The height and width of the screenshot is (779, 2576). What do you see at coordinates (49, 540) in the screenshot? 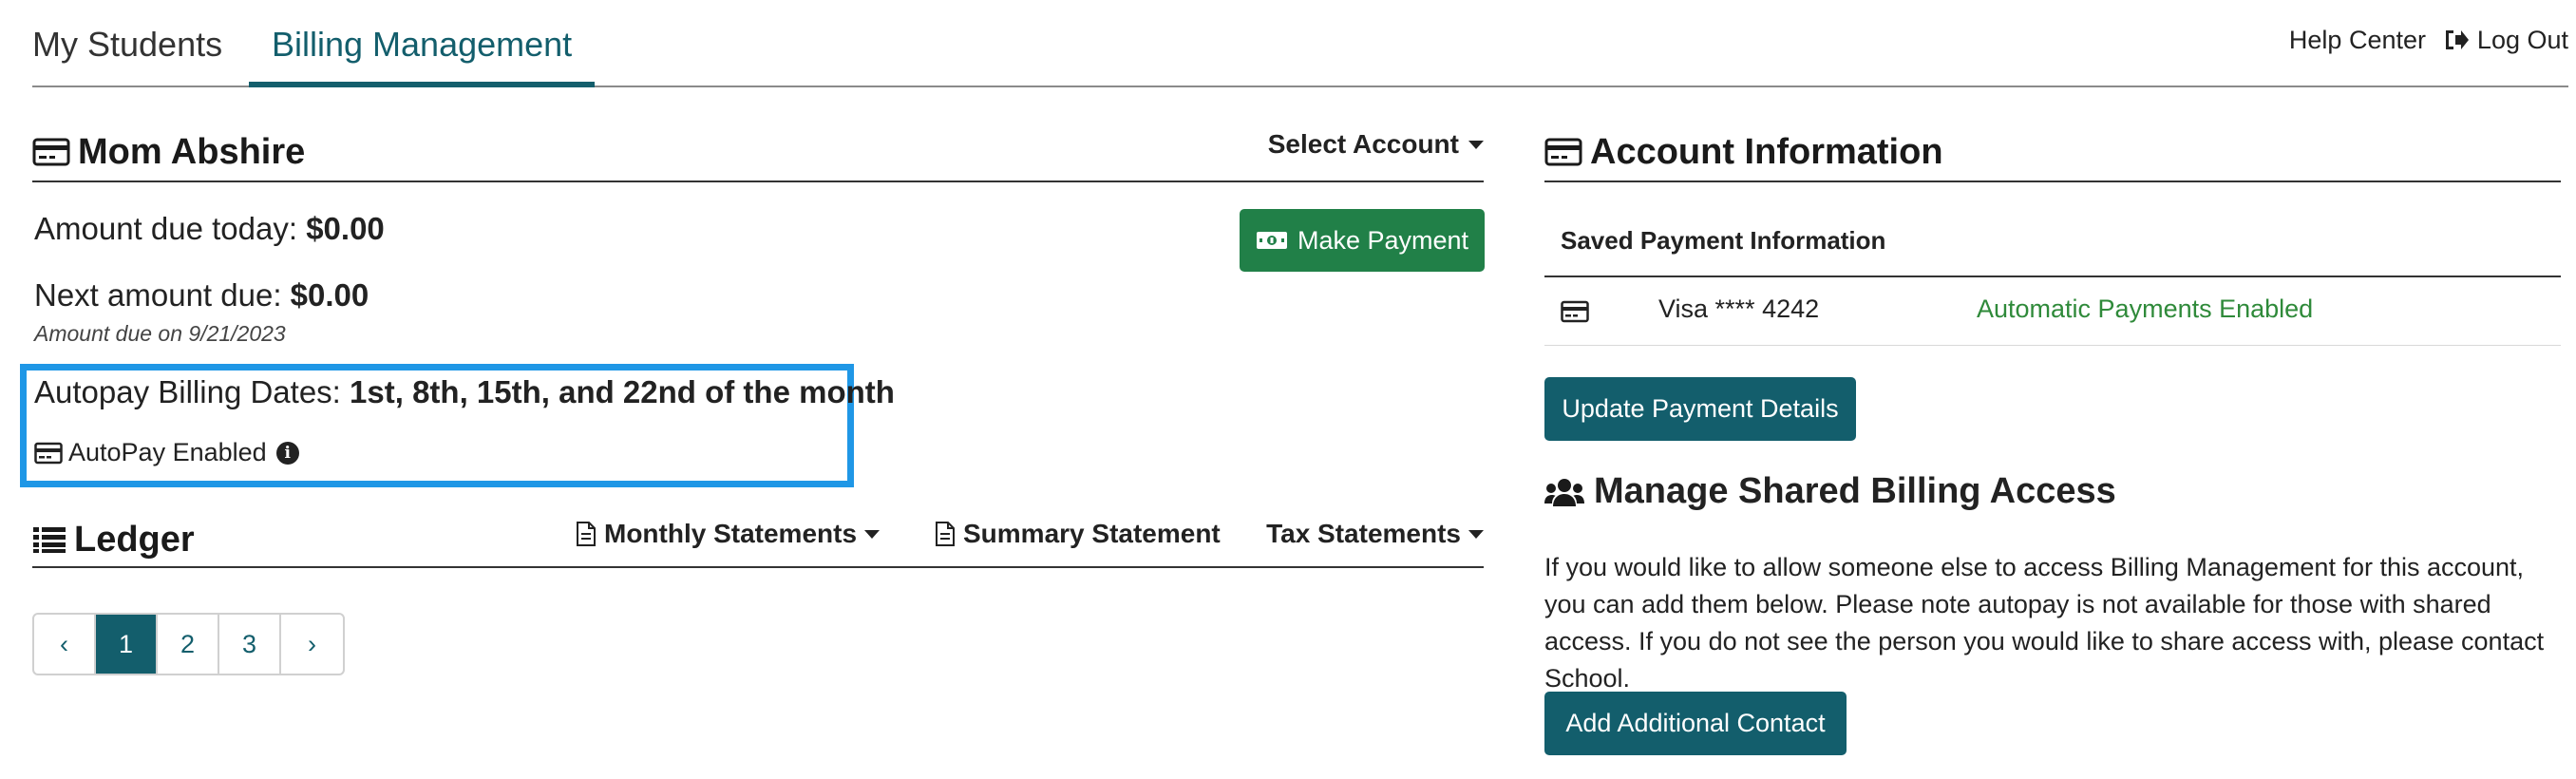
I see `list-icon` at bounding box center [49, 540].